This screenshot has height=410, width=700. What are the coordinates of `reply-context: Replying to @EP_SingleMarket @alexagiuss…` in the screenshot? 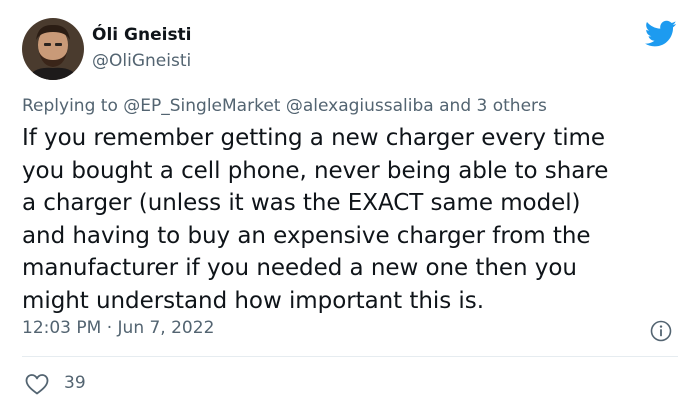 It's located at (284, 106).